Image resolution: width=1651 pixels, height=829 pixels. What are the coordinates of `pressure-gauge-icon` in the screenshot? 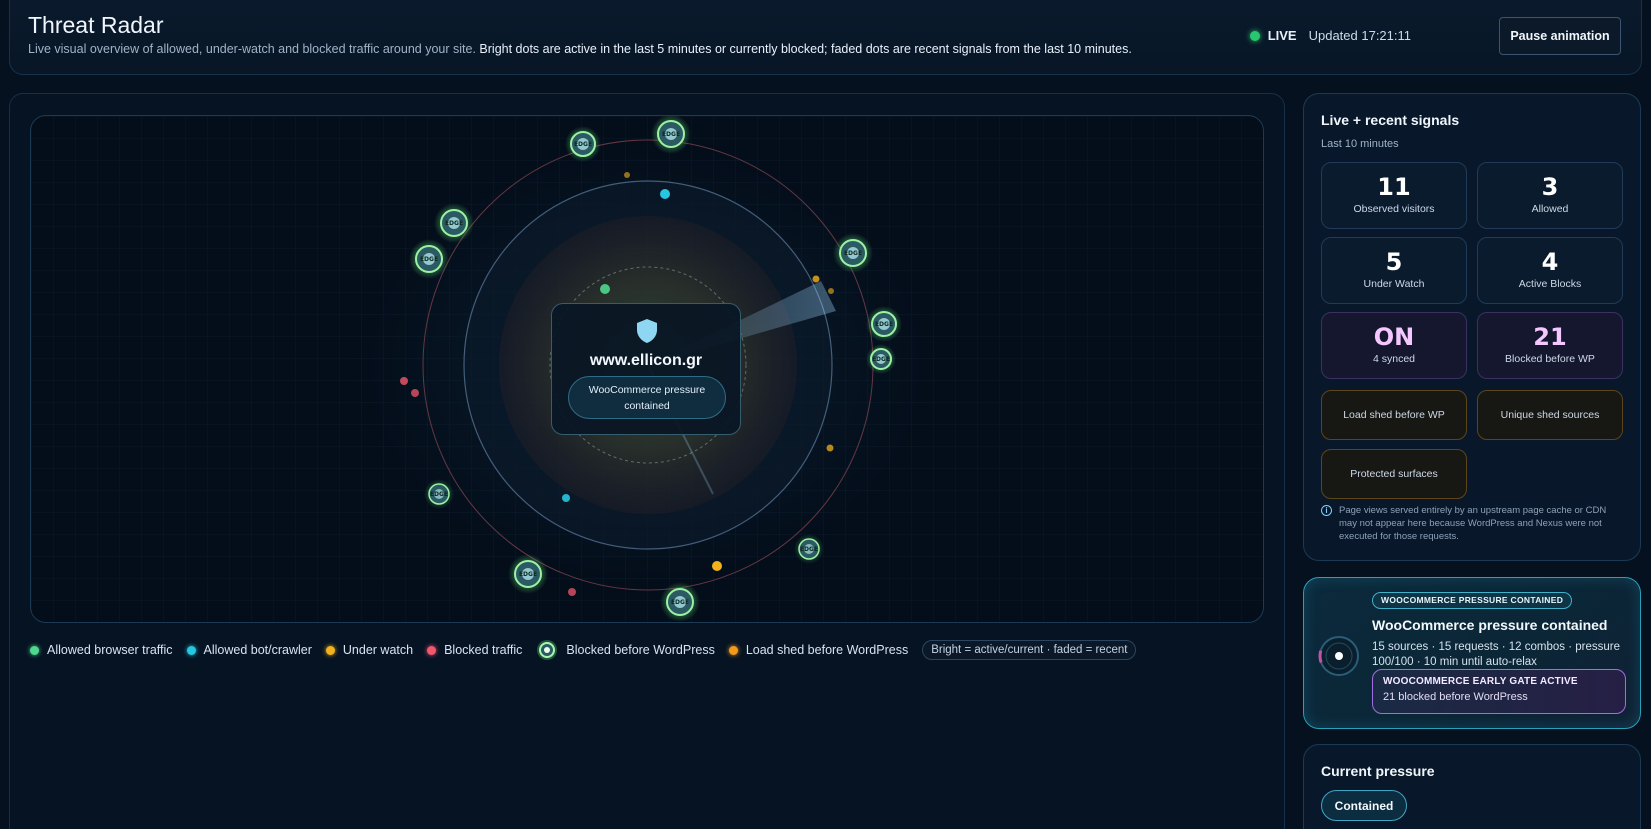 It's located at (1339, 656).